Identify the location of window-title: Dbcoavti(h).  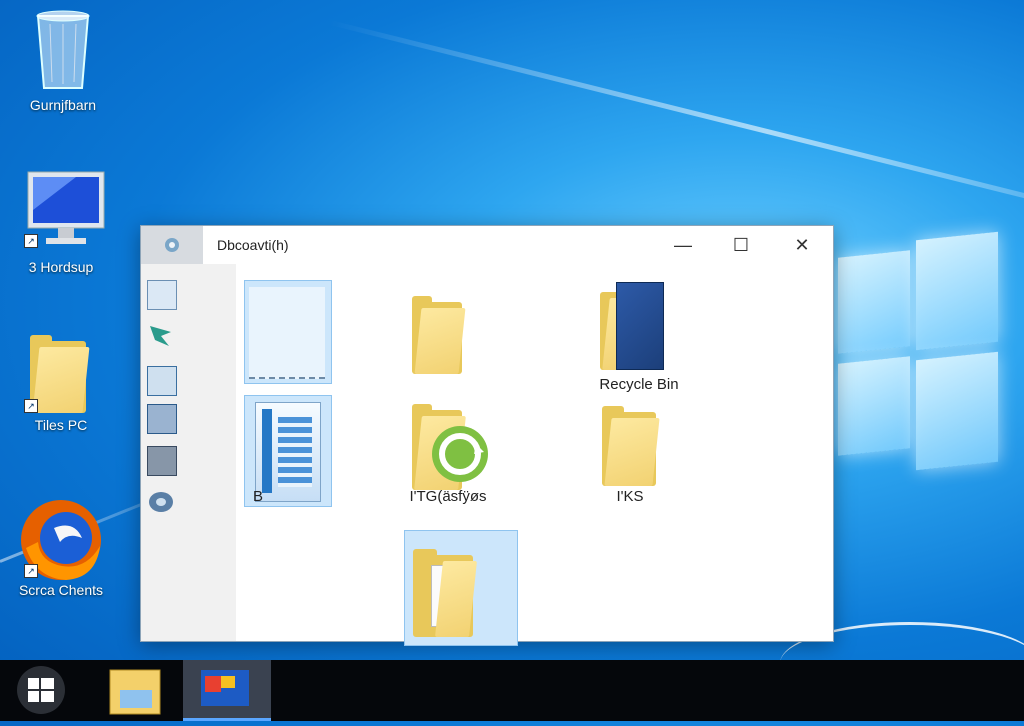
(253, 245).